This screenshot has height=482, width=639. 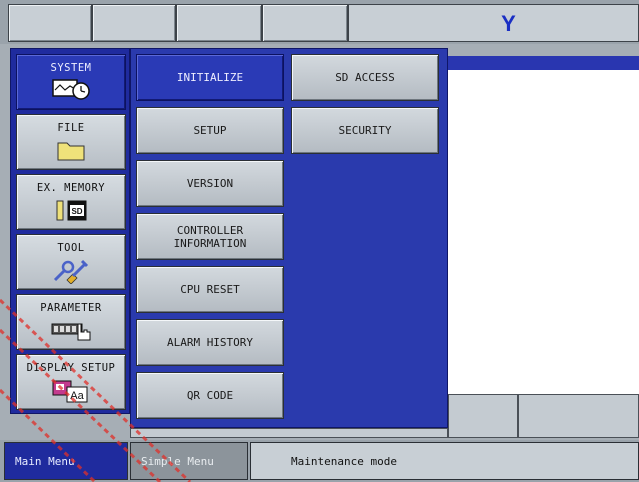 I want to click on status-strip, so click(x=289, y=433).